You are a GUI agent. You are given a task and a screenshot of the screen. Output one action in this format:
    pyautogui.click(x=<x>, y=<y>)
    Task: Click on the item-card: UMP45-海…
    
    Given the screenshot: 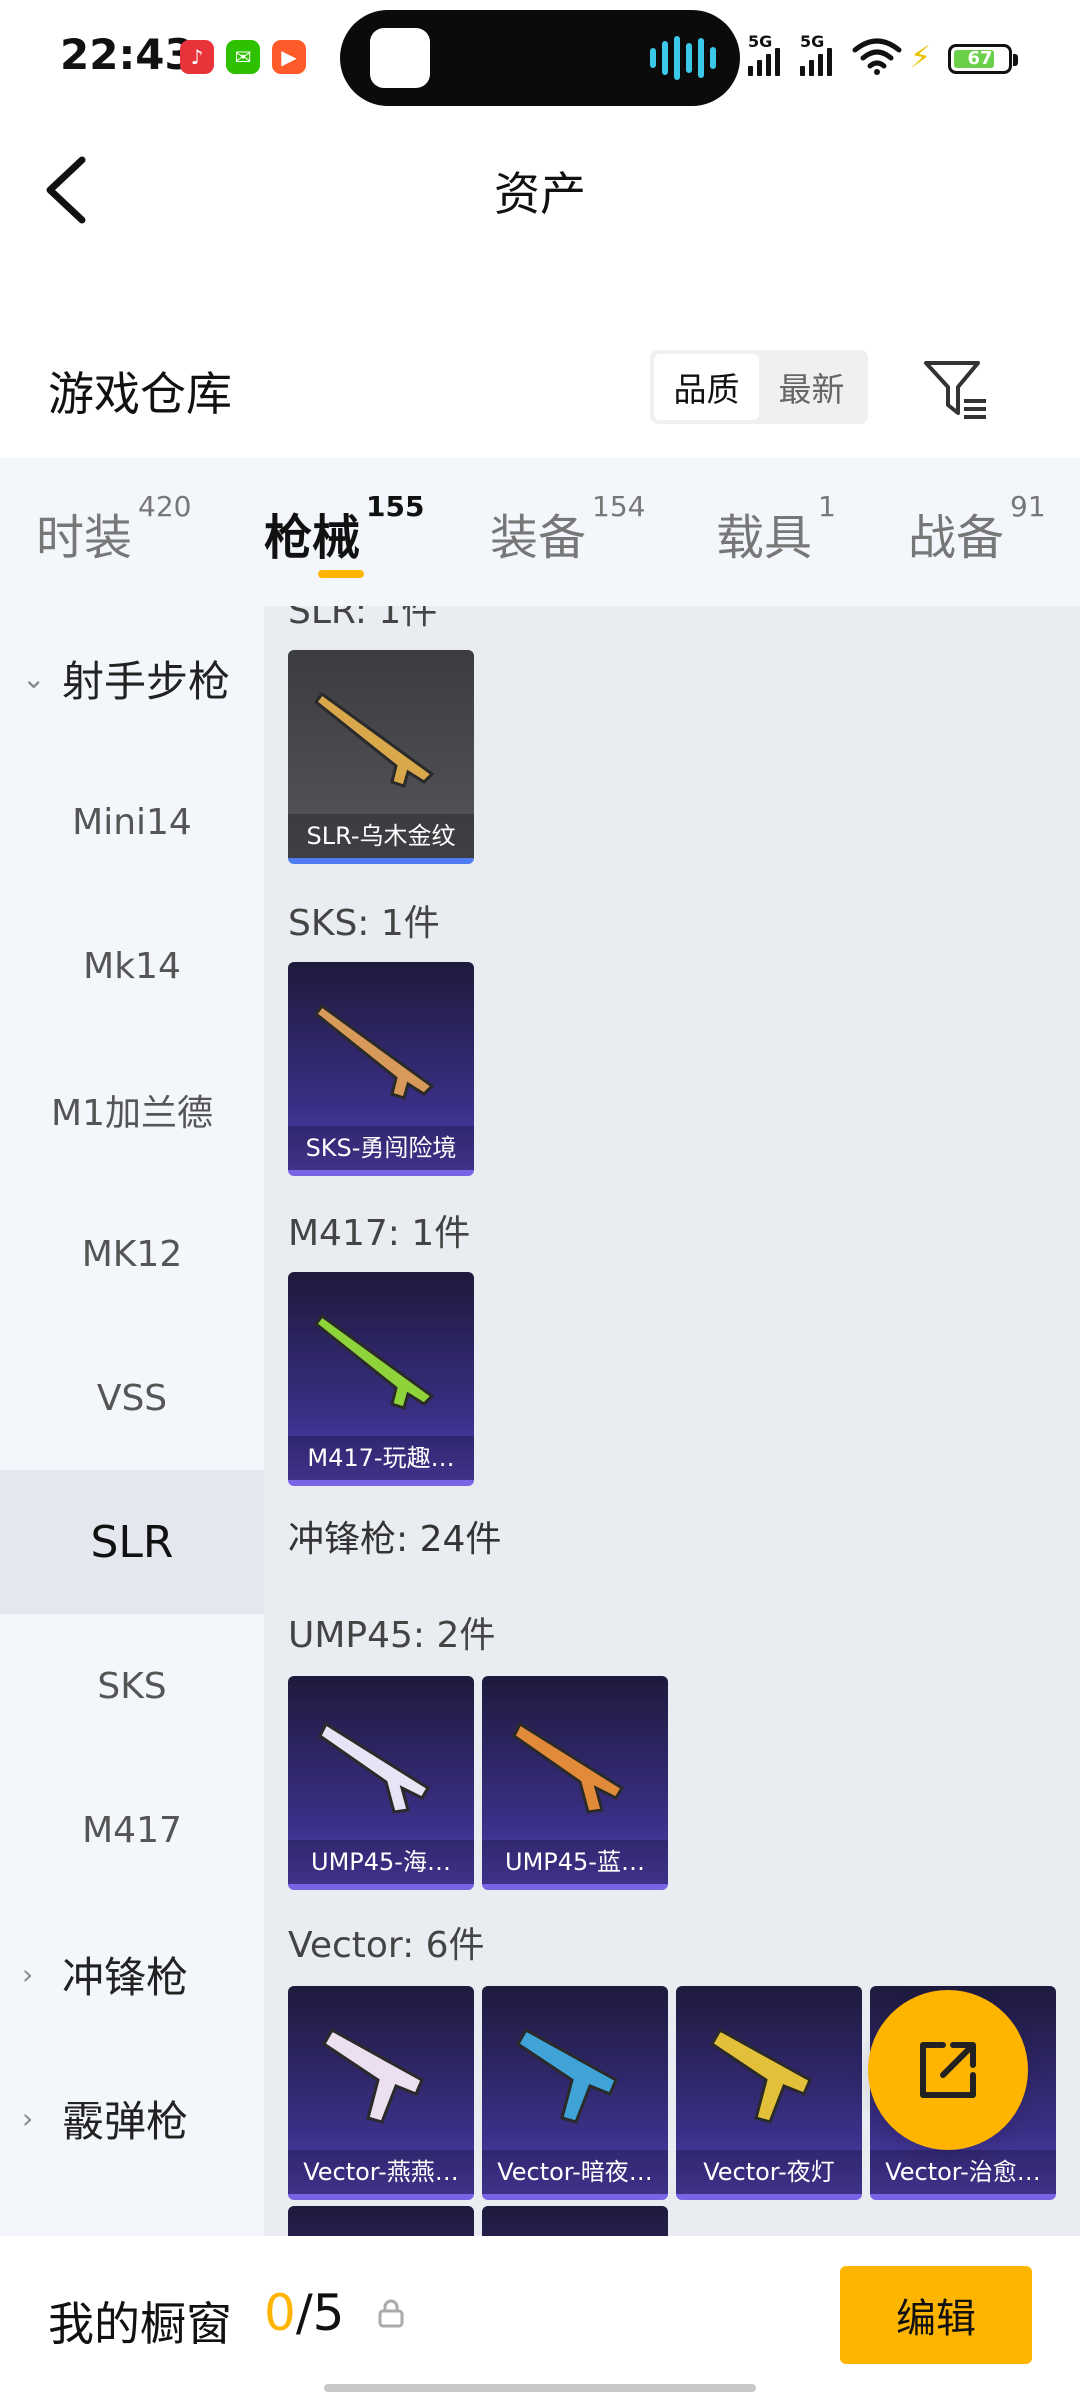 What is the action you would take?
    pyautogui.click(x=381, y=1783)
    